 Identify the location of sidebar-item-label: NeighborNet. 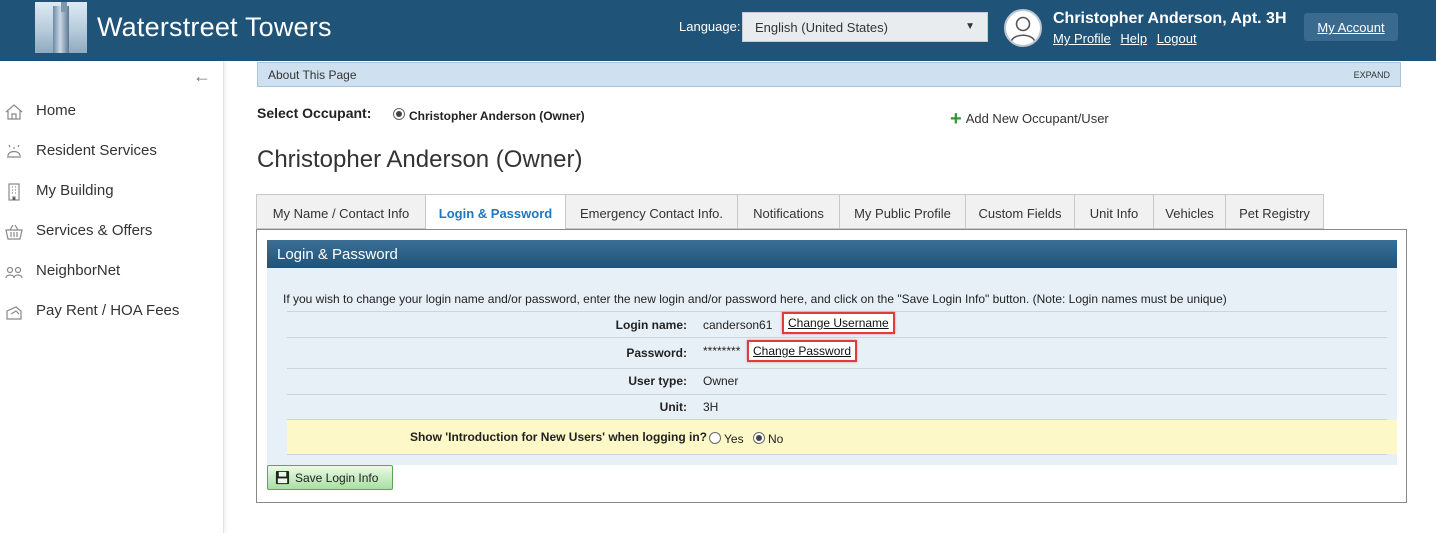
(78, 270).